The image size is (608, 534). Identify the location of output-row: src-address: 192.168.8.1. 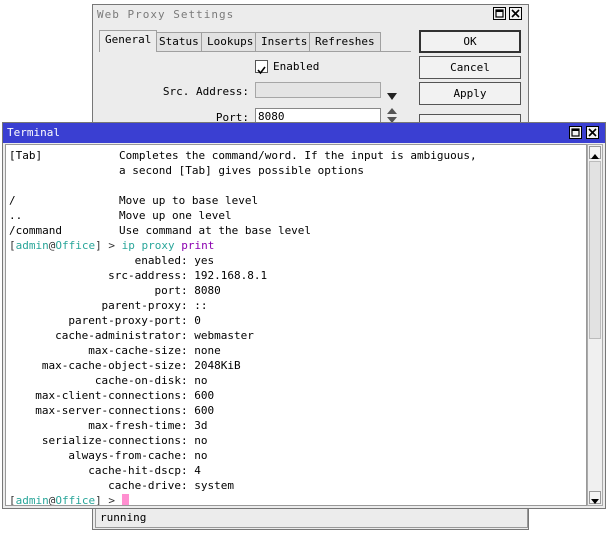
(138, 275).